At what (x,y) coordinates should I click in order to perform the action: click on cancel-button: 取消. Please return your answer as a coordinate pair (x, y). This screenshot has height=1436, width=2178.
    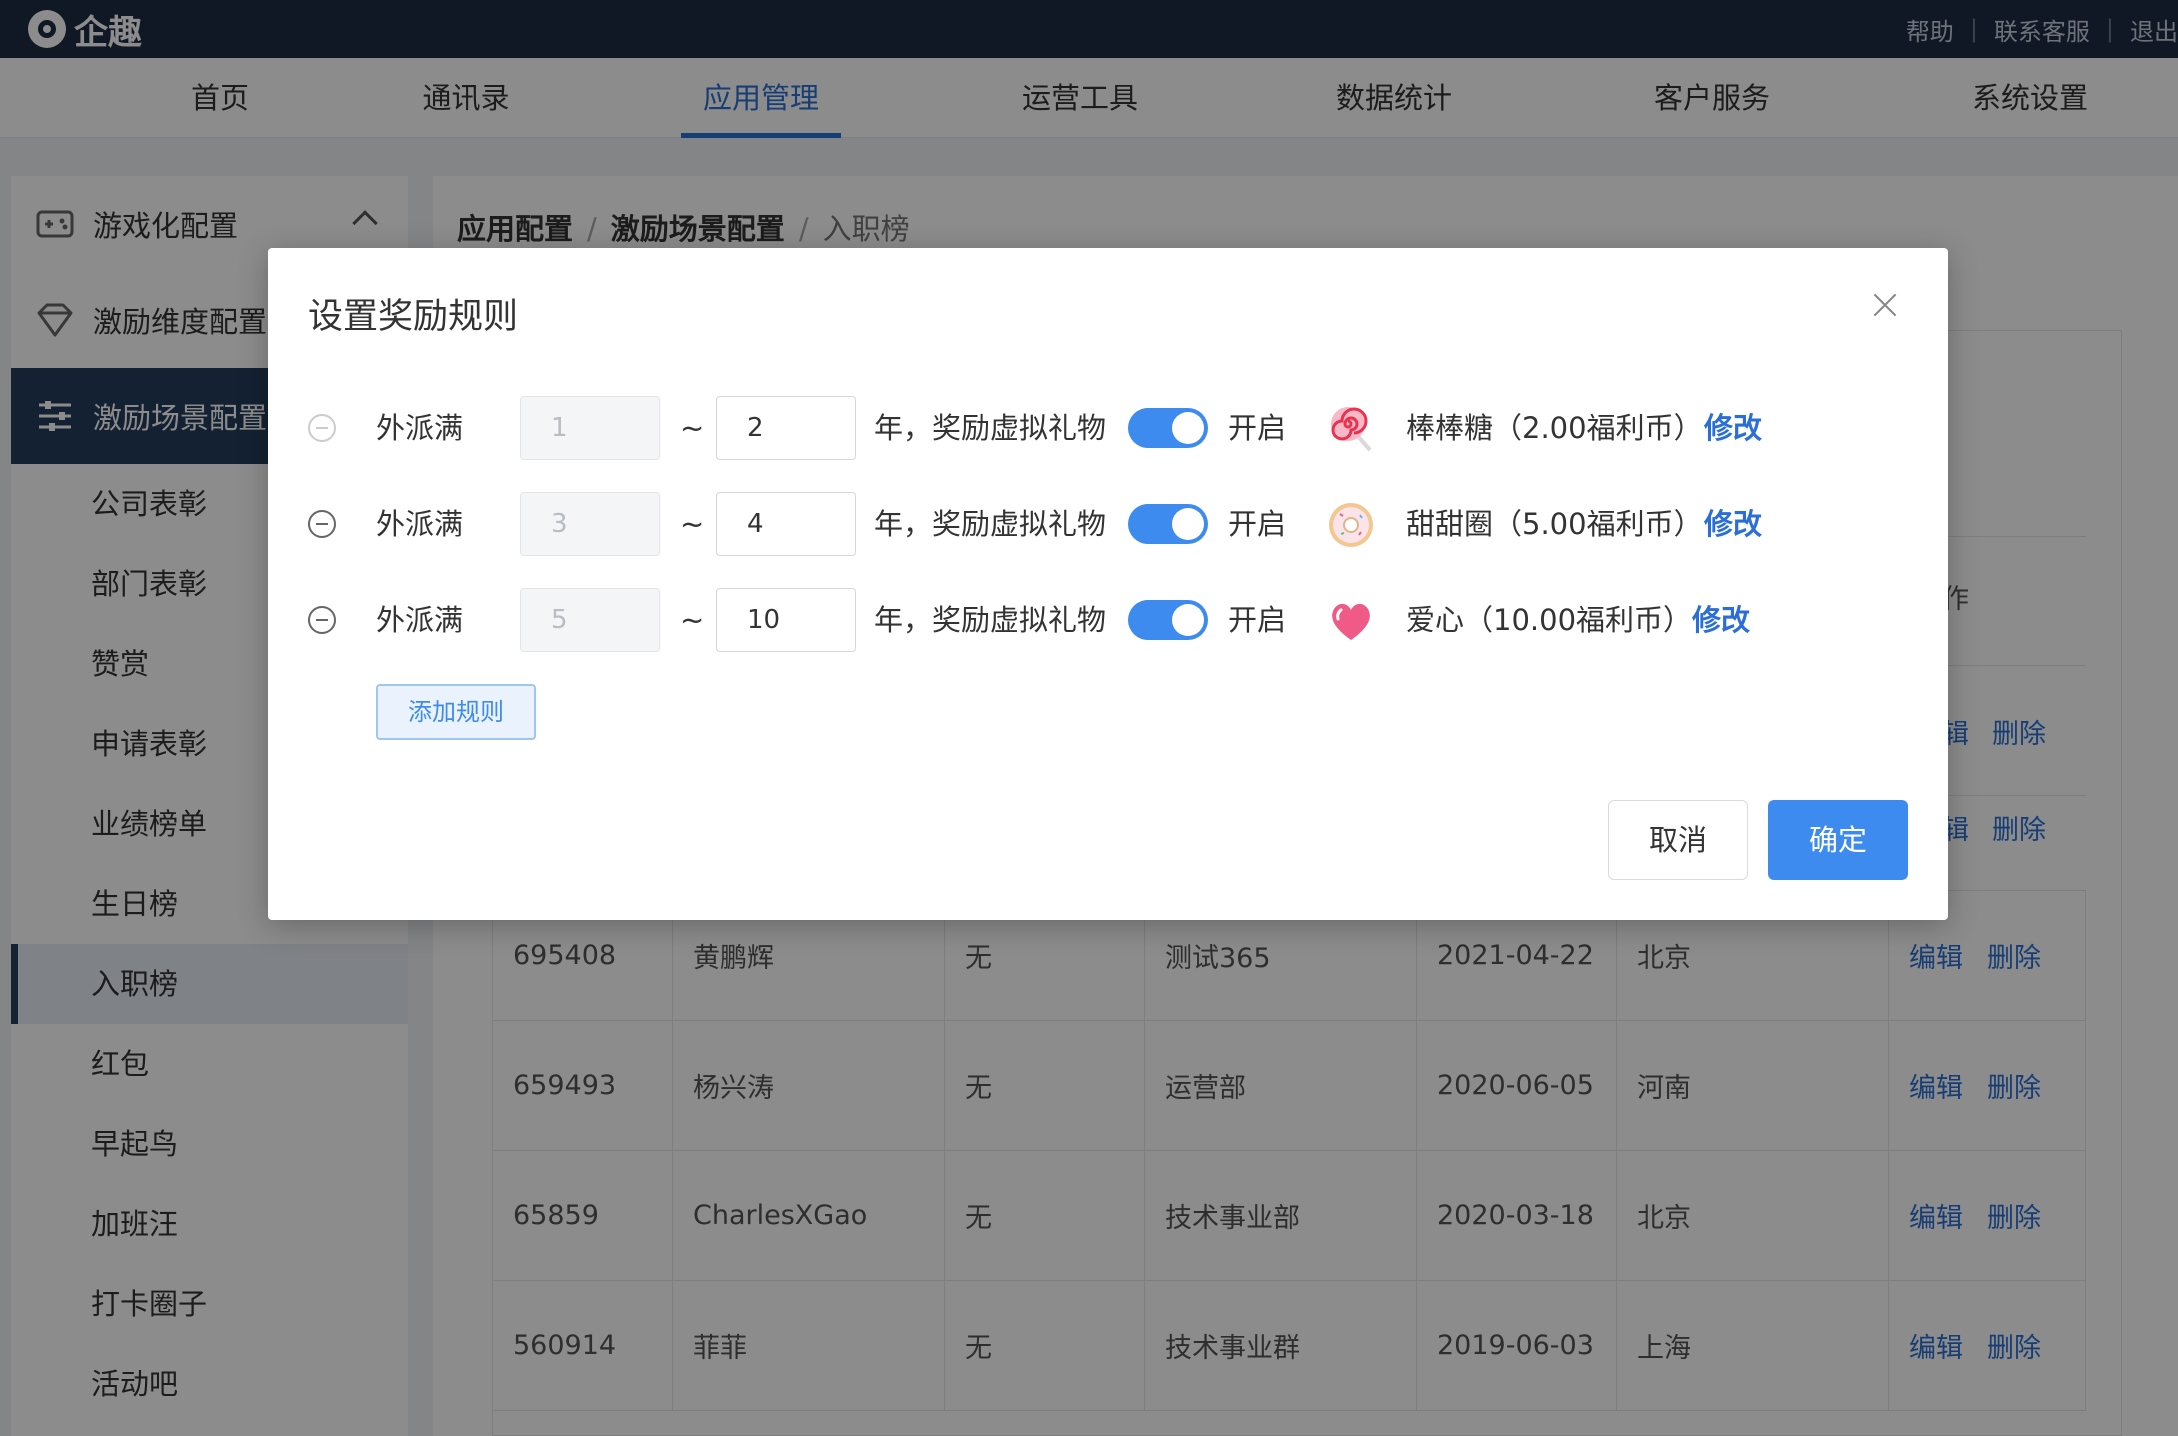
    Looking at the image, I should click on (1678, 840).